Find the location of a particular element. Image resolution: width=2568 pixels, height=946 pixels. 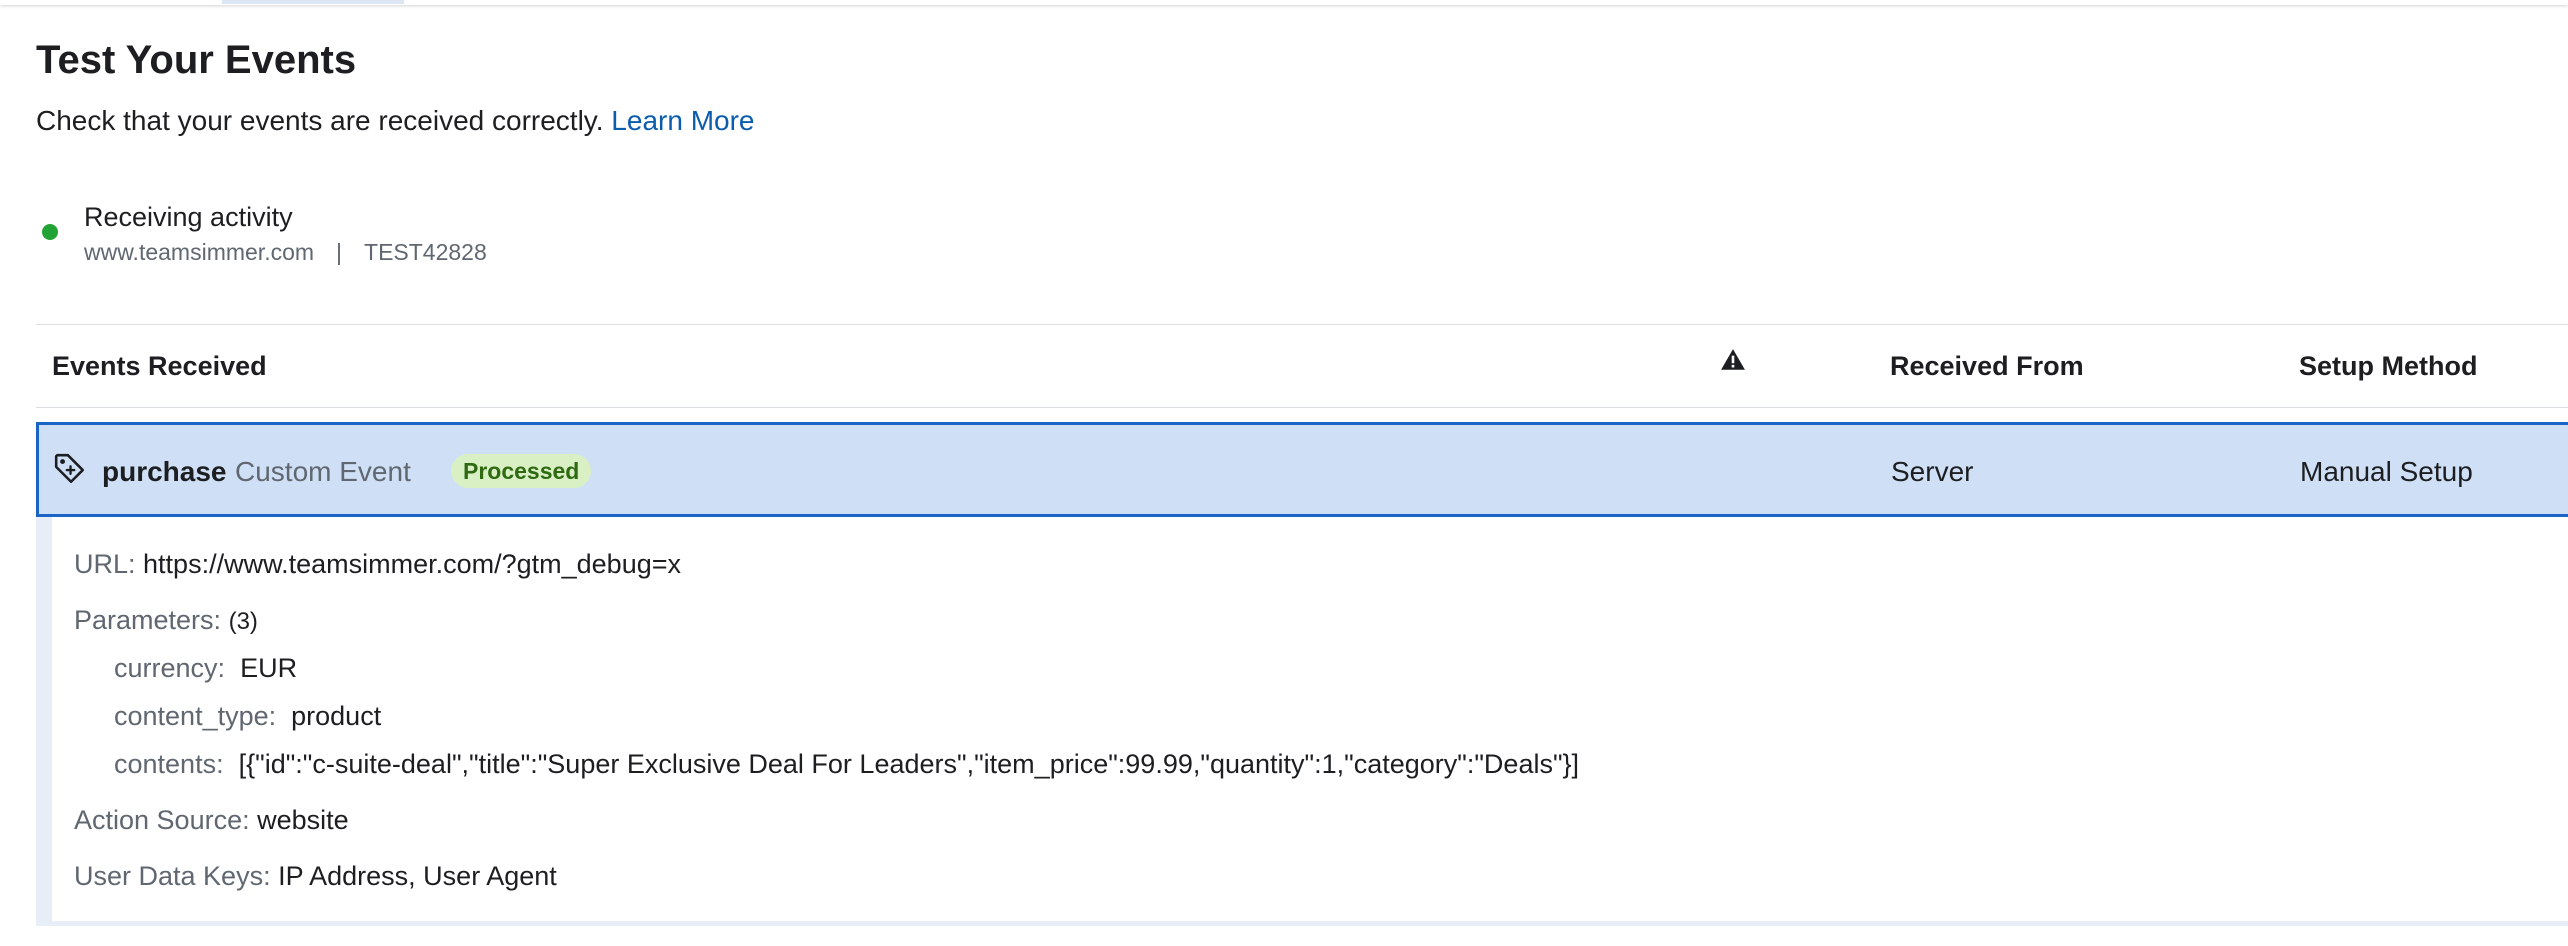

status-test-code: TEST42828 is located at coordinates (425, 252).